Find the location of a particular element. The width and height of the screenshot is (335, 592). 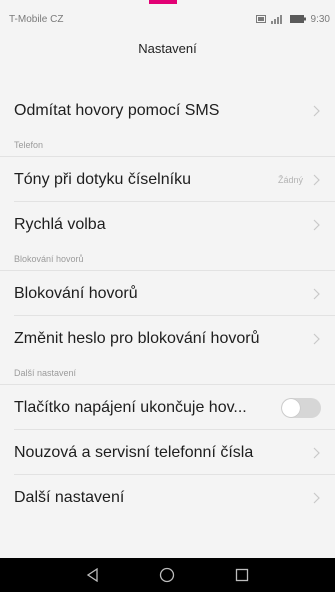

row-speed-dial: Rychlá volba is located at coordinates (167, 224).